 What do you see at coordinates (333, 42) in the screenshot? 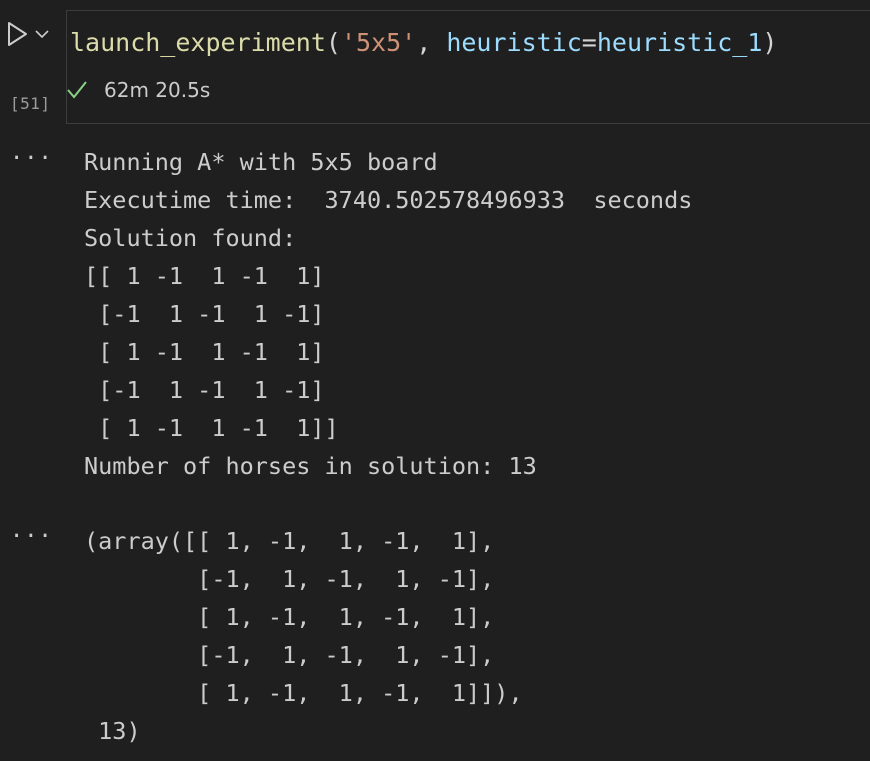
I see `code-open-paren: (` at bounding box center [333, 42].